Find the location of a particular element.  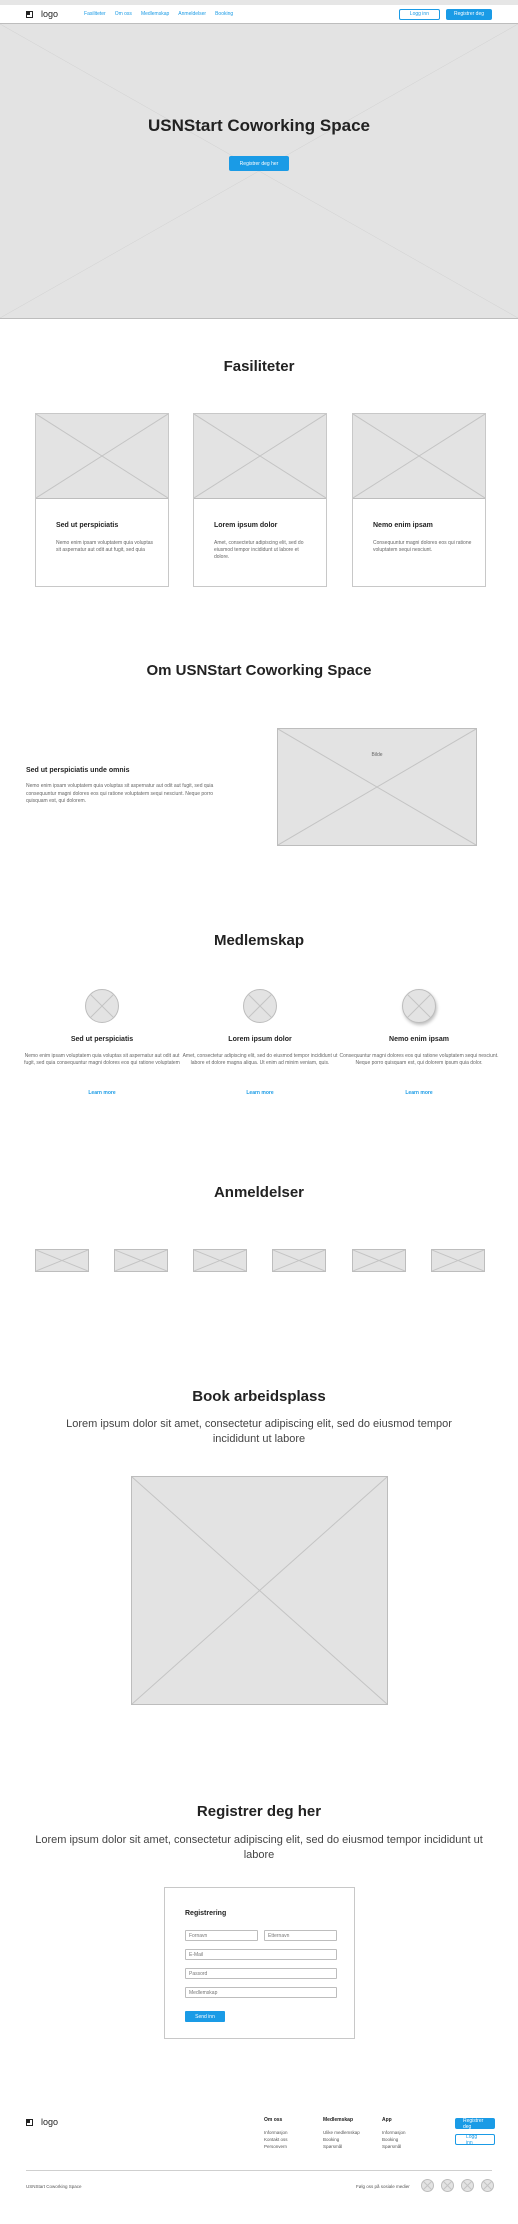

booking-title: Book arbeidsplass is located at coordinates (259, 1396).